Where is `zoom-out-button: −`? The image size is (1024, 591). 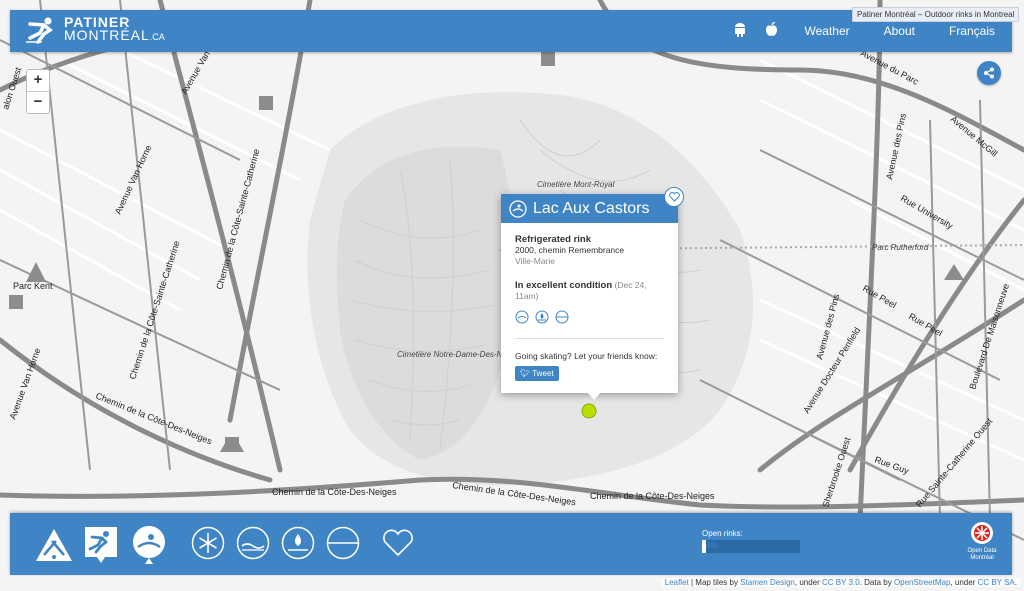 zoom-out-button: − is located at coordinates (38, 102).